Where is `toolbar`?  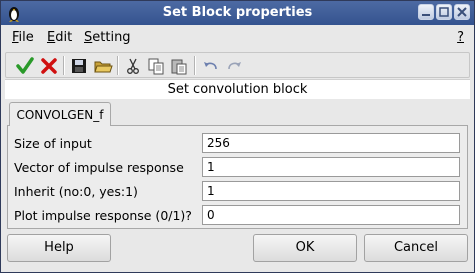
toolbar is located at coordinates (237, 65).